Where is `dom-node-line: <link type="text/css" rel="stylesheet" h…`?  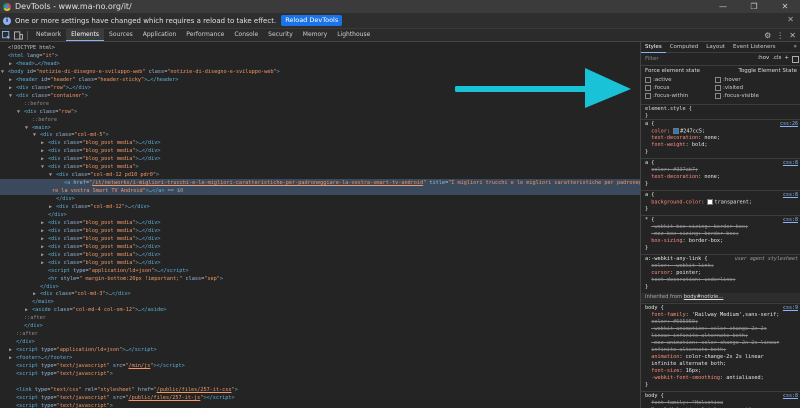 dom-node-line: <link type="text/css" rel="stylesheet" h… is located at coordinates (320, 390).